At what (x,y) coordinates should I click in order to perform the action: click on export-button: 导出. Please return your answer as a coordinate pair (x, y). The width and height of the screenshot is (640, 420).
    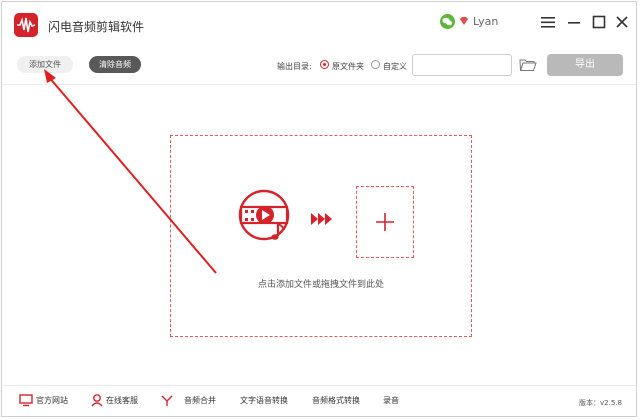
    Looking at the image, I should click on (585, 65).